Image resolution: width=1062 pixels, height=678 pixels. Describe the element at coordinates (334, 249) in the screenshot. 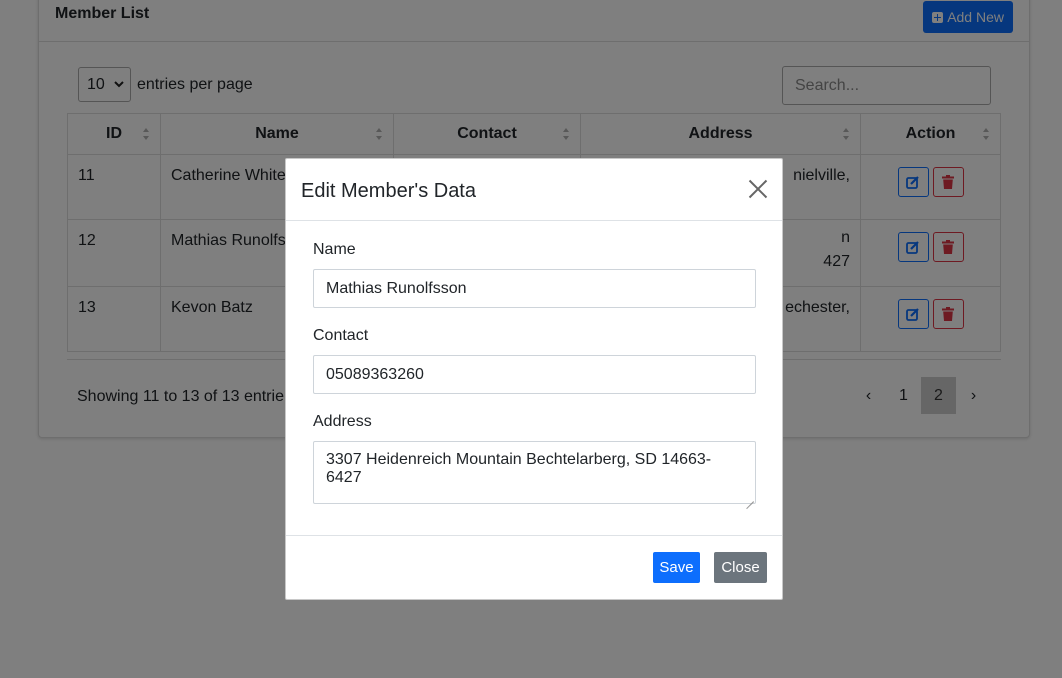

I see `name-label: Name` at that location.